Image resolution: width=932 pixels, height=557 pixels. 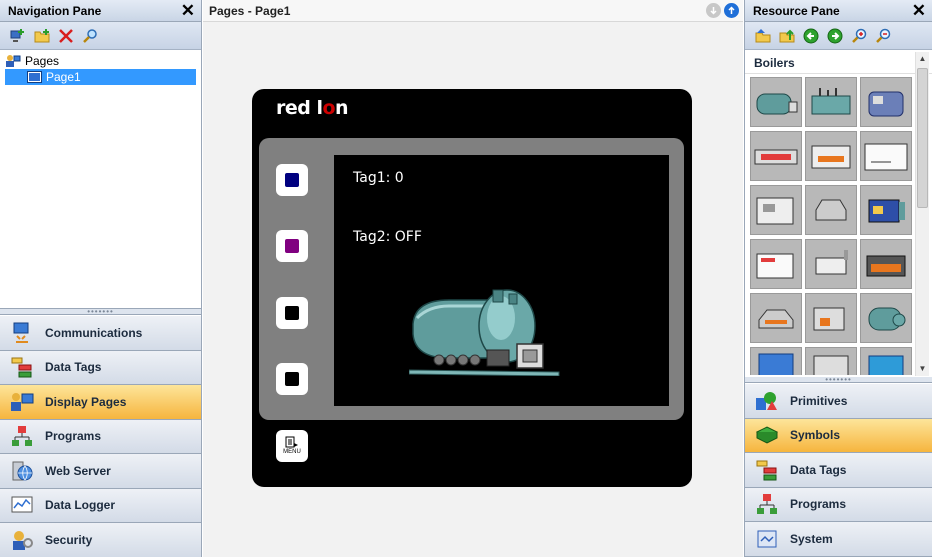 I want to click on new-folder-button, so click(x=42, y=36).